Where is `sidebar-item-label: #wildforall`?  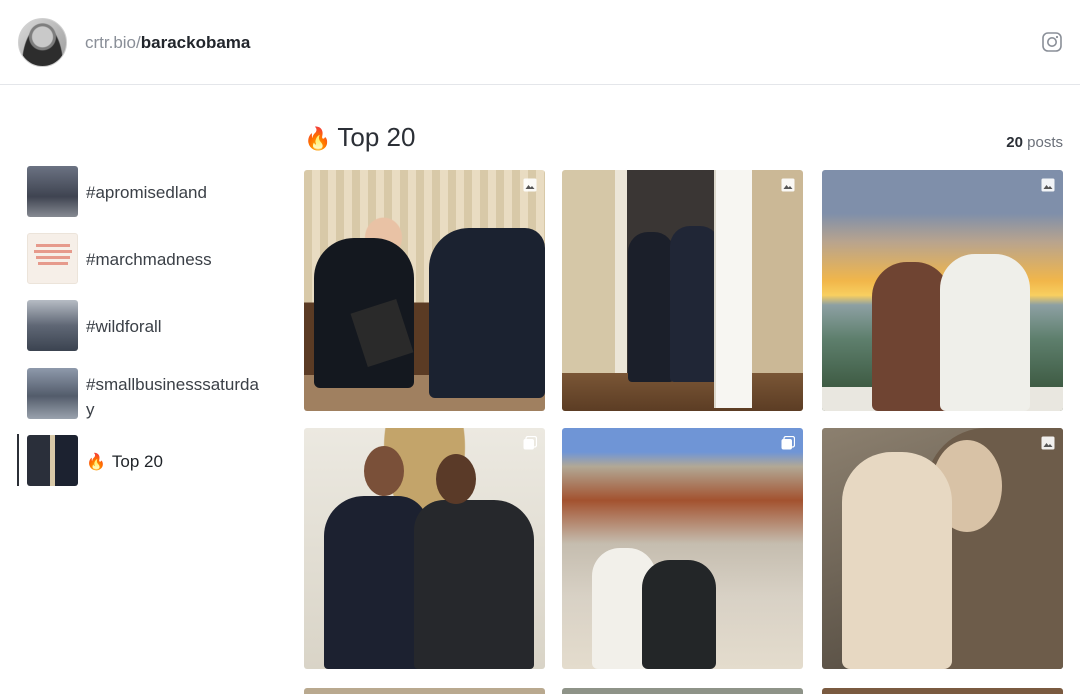 sidebar-item-label: #wildforall is located at coordinates (124, 326).